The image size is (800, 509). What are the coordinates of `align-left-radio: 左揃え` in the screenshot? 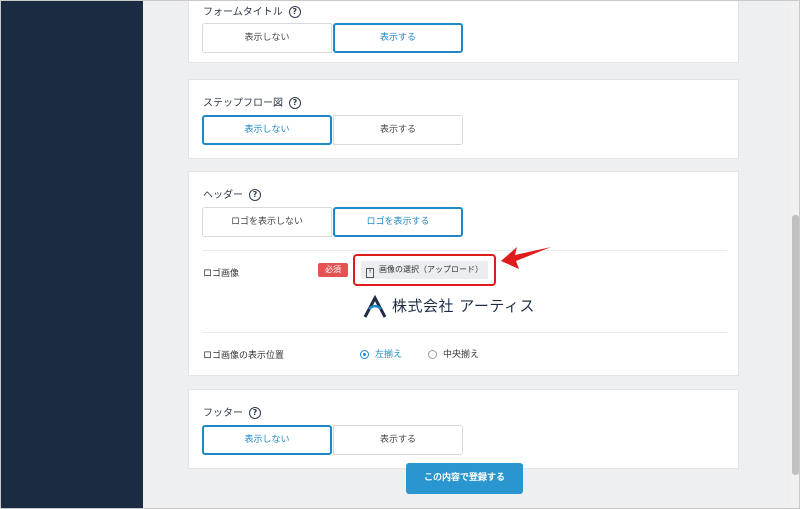 It's located at (381, 353).